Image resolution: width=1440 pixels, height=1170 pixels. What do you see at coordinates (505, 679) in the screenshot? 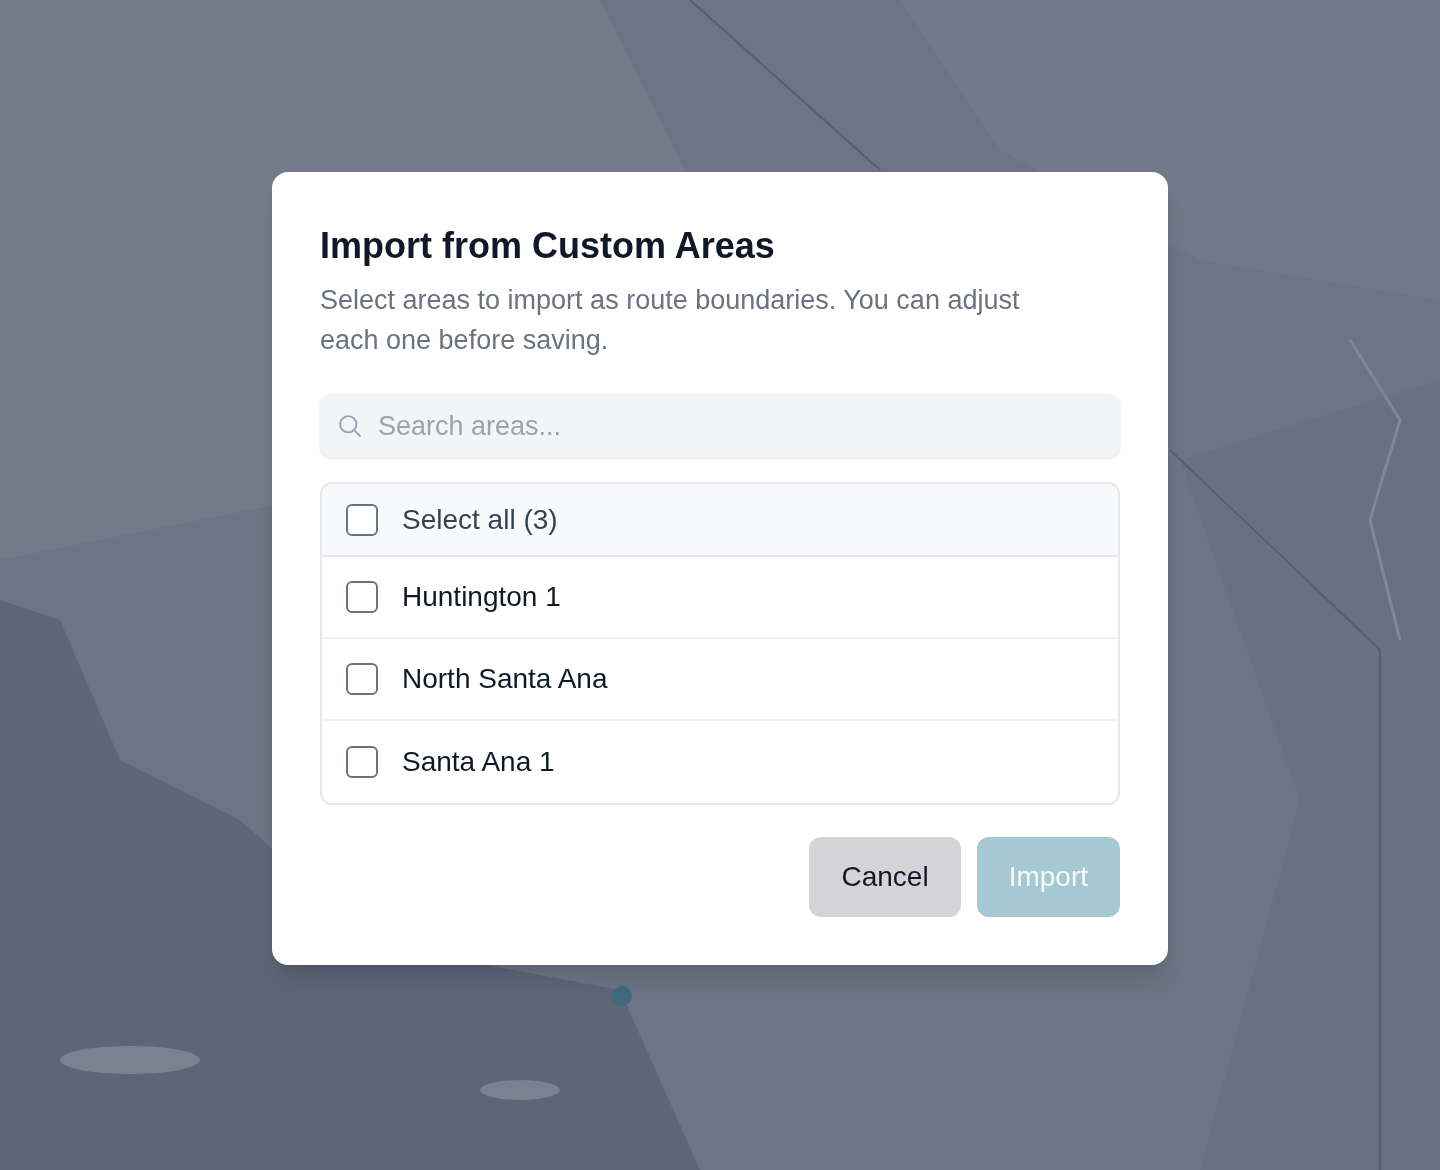
I see `area-label: North Santa Ana` at bounding box center [505, 679].